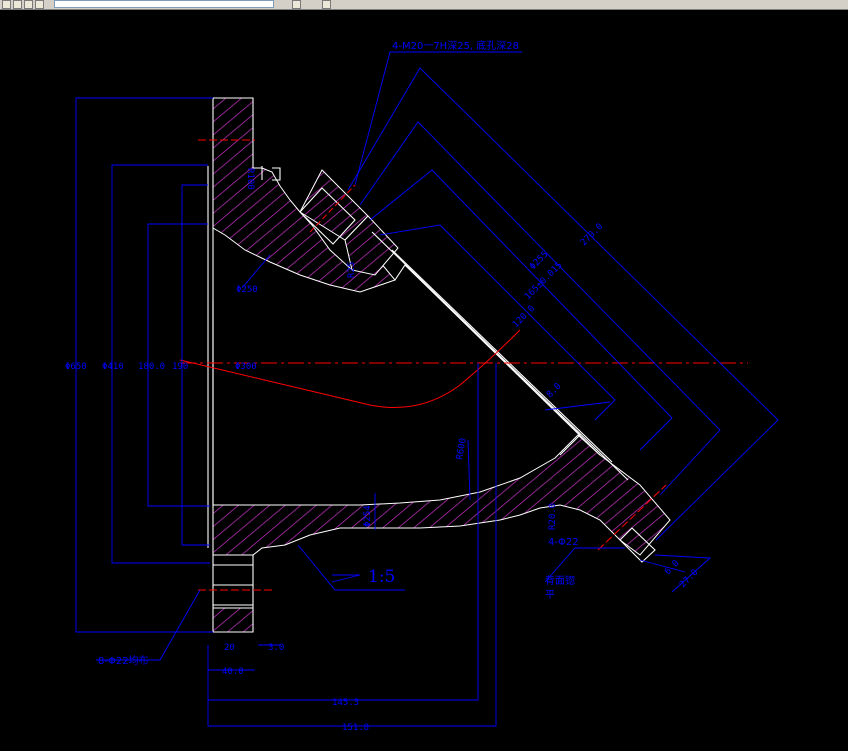  I want to click on dim-180: 180.0, so click(151, 367).